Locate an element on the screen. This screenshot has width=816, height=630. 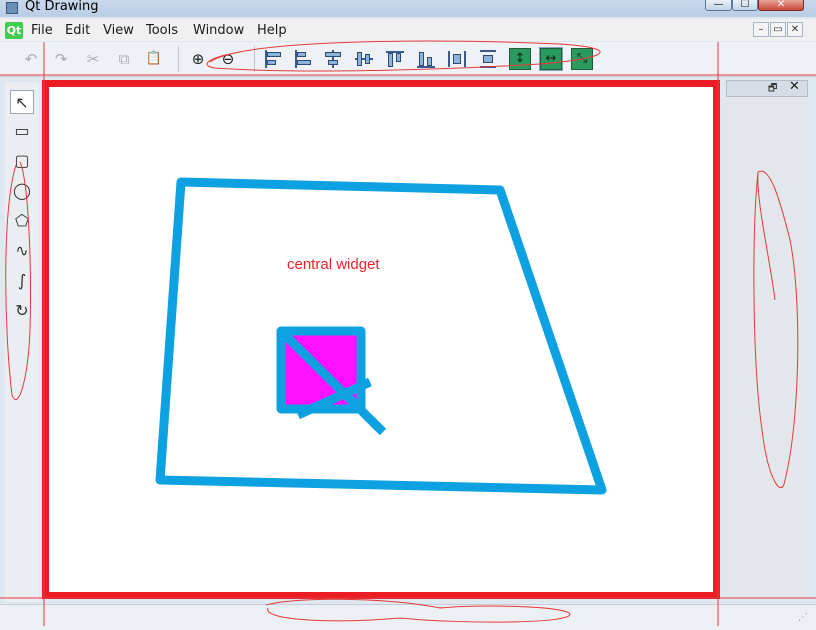
dock-panel is located at coordinates (767, 347).